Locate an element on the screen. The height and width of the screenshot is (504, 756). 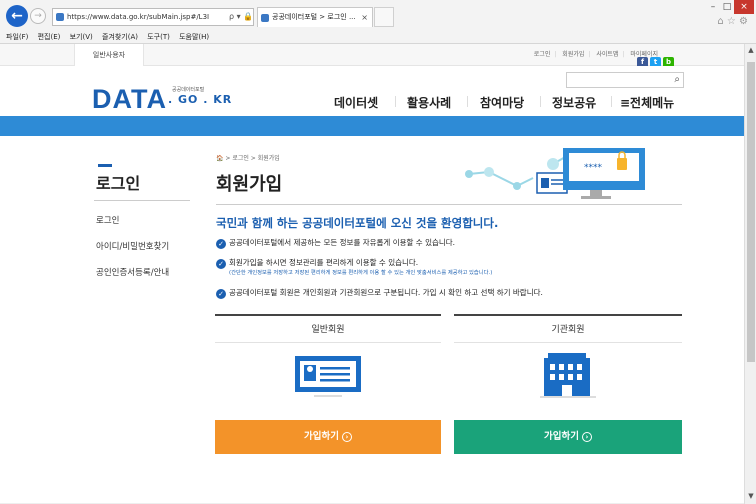
lnb-item-certificate: 공인인증서등록/안내 is located at coordinates (132, 272).